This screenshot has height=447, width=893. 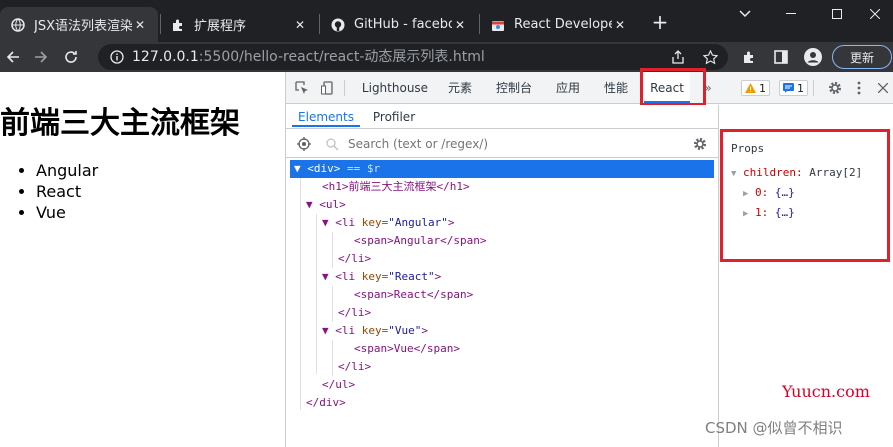 What do you see at coordinates (762, 192) in the screenshot?
I see `prop-key: 0:` at bounding box center [762, 192].